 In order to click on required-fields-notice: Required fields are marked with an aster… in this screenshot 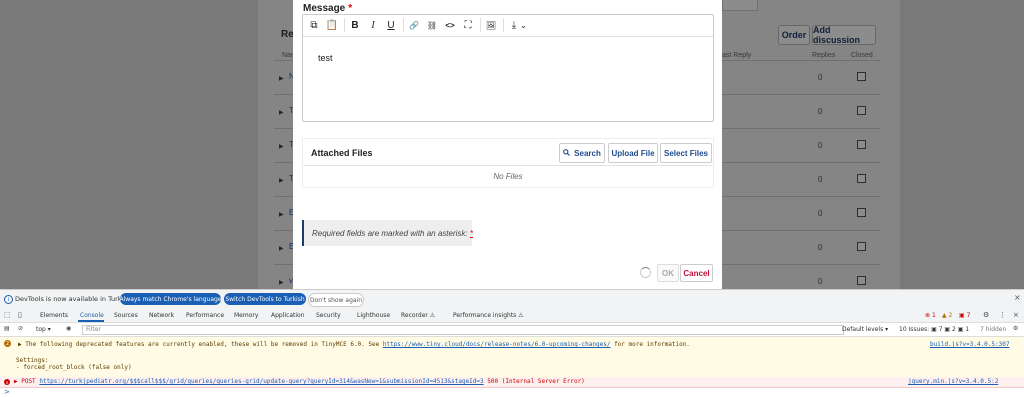, I will do `click(387, 233)`.